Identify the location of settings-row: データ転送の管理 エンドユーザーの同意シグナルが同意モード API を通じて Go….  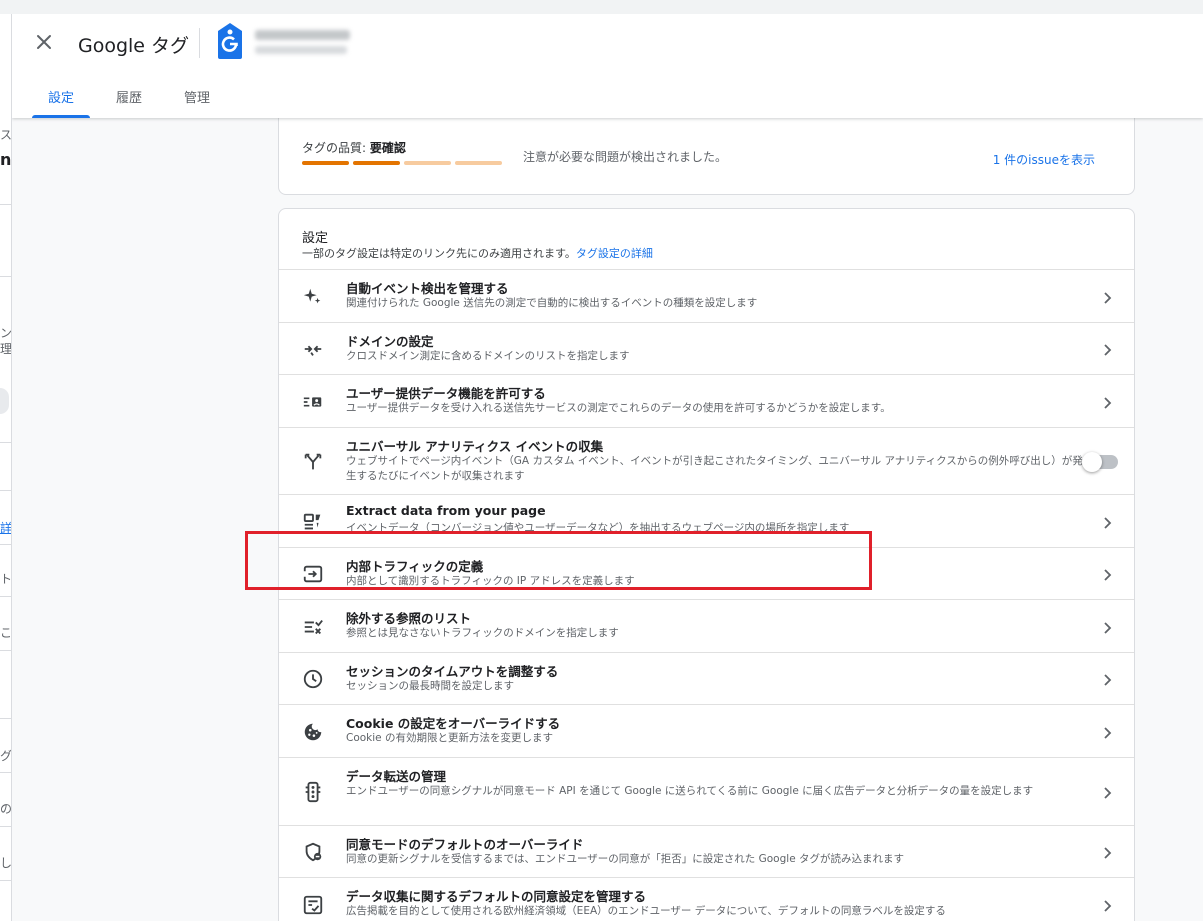
(706, 791).